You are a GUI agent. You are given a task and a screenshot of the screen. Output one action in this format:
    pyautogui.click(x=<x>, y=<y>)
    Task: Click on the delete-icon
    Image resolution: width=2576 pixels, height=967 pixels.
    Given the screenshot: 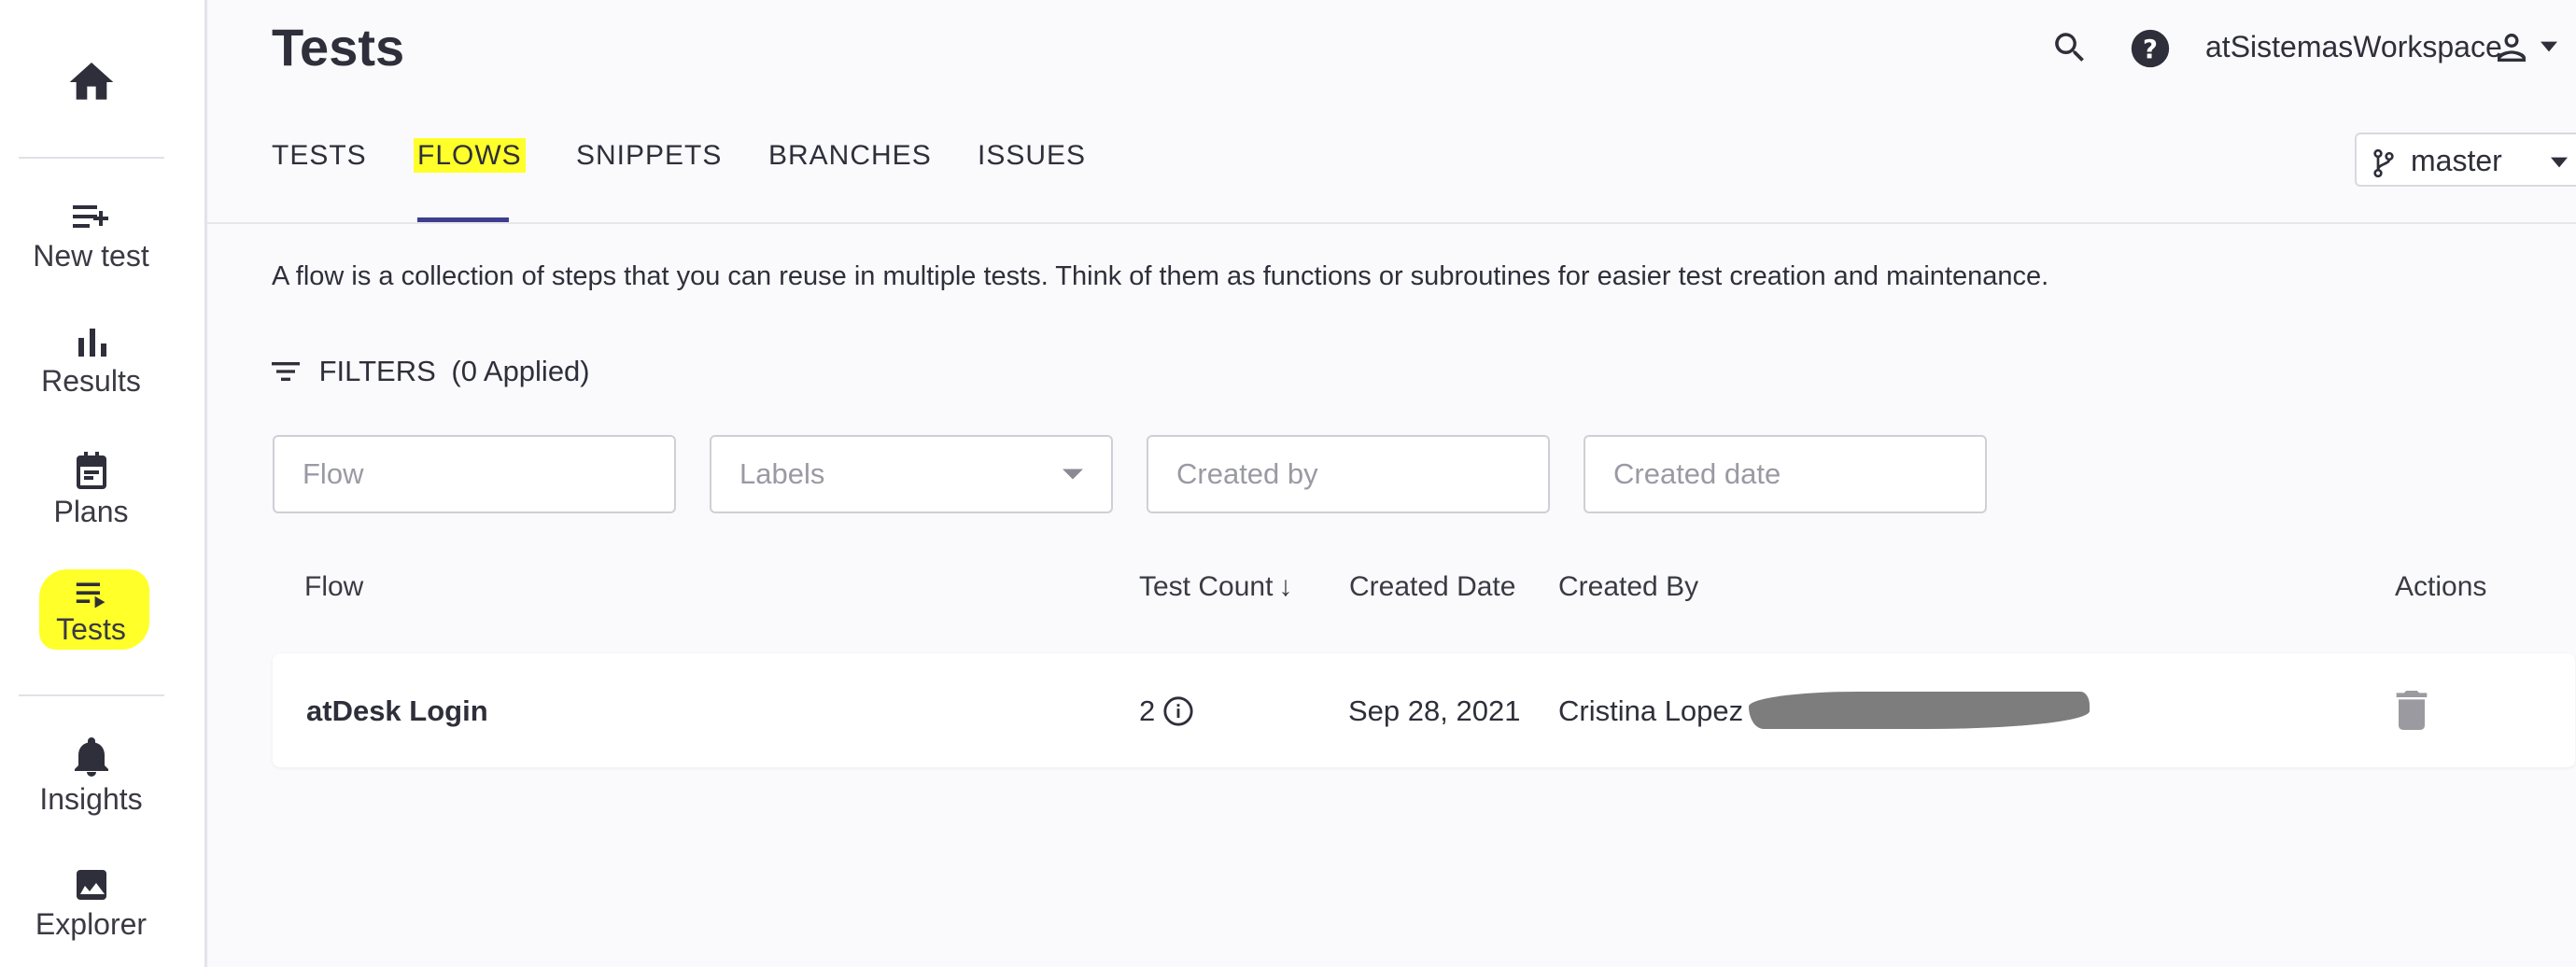 What is the action you would take?
    pyautogui.click(x=2412, y=710)
    